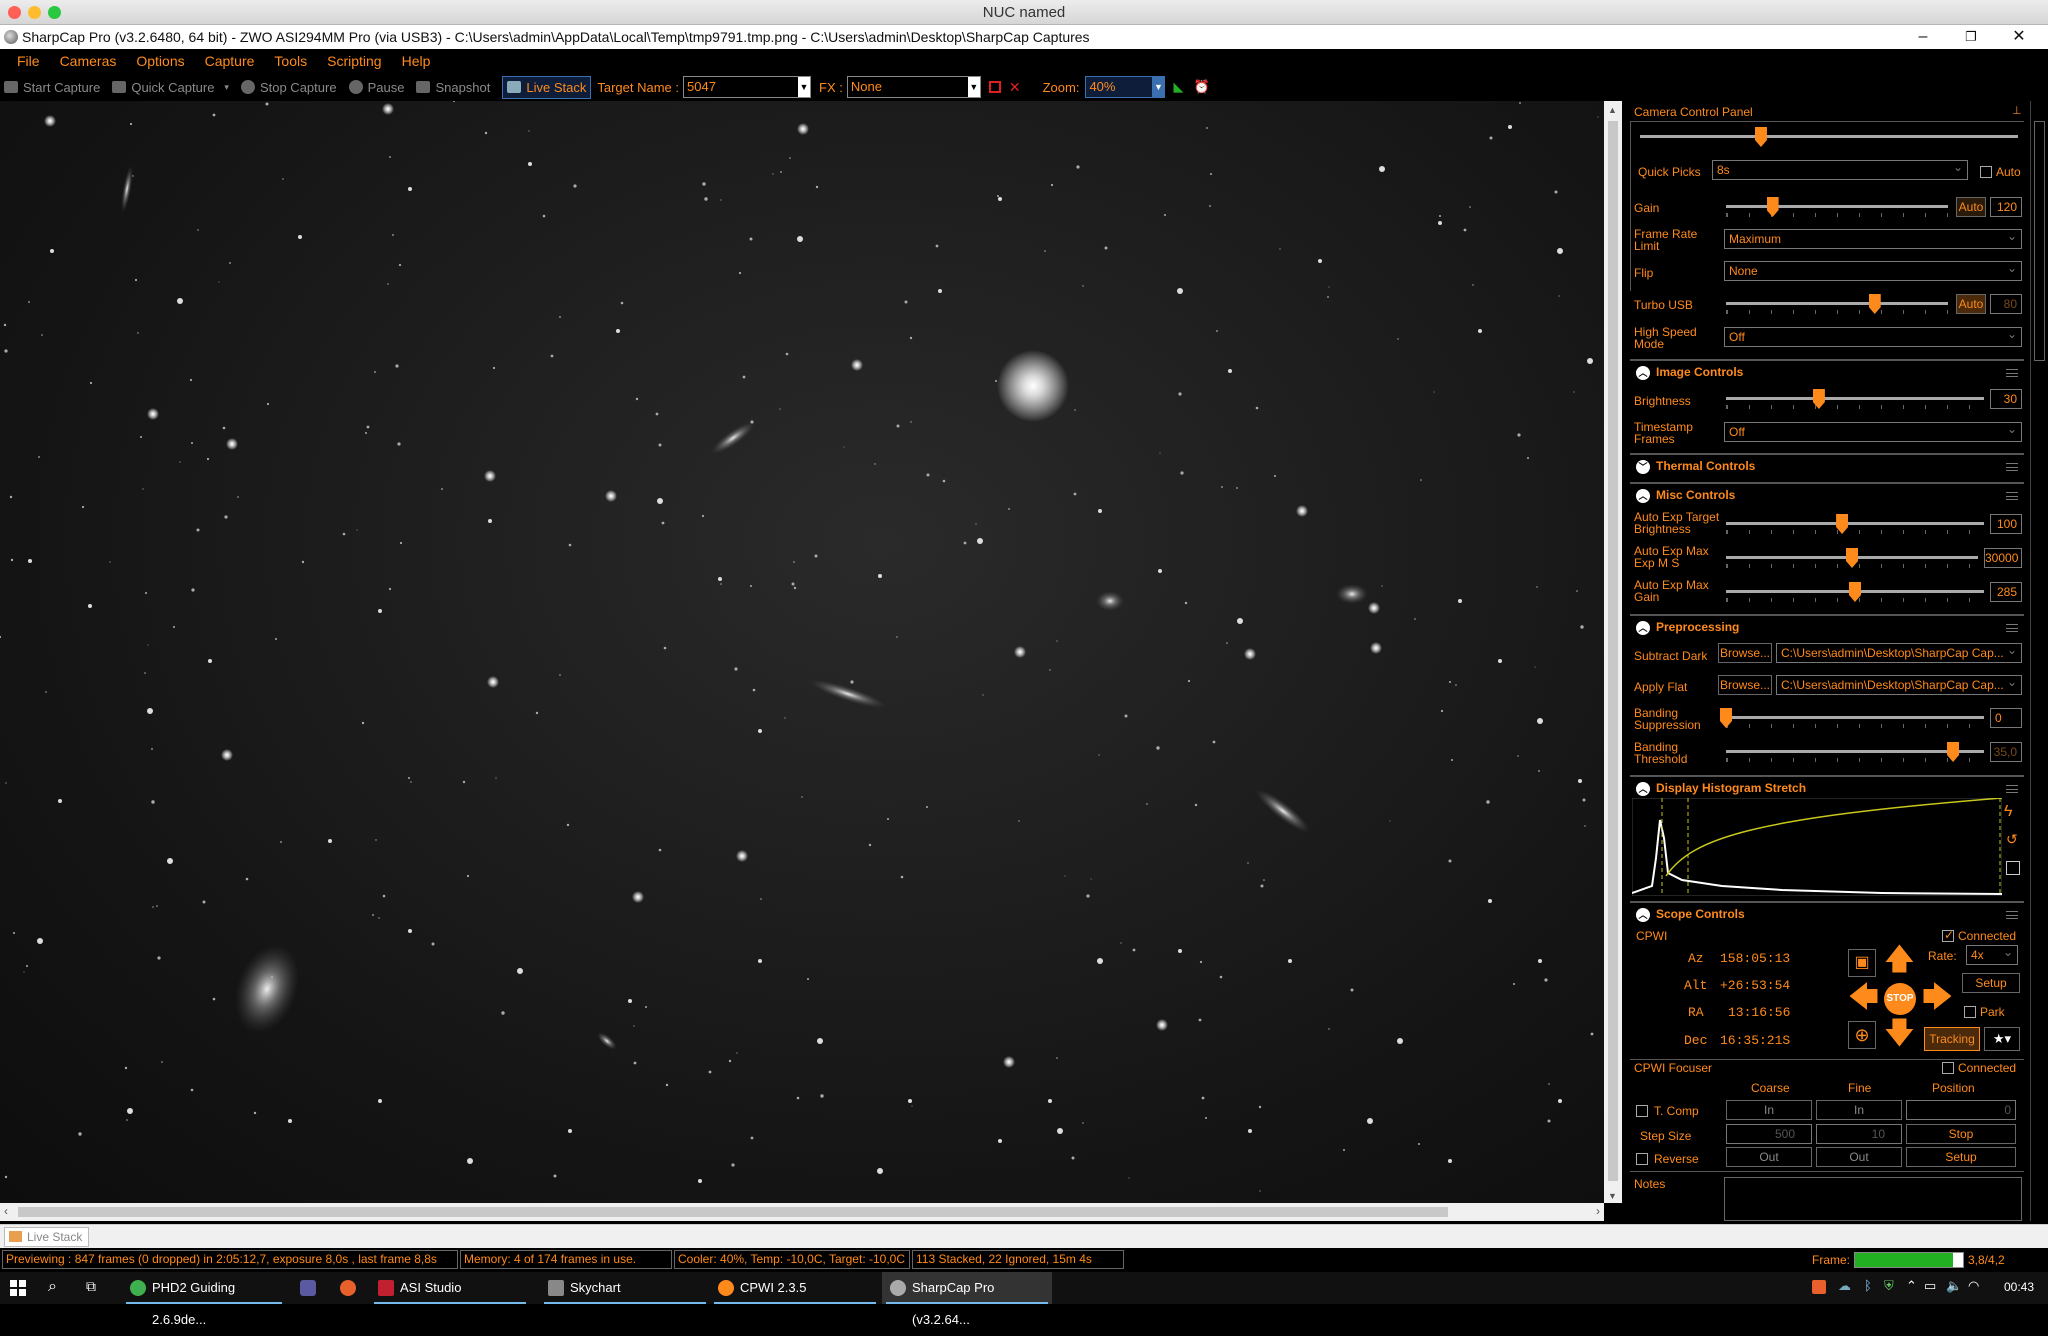 The image size is (2048, 1336). Describe the element at coordinates (1817, 847) in the screenshot. I see `histogram-stretch-graph` at that location.